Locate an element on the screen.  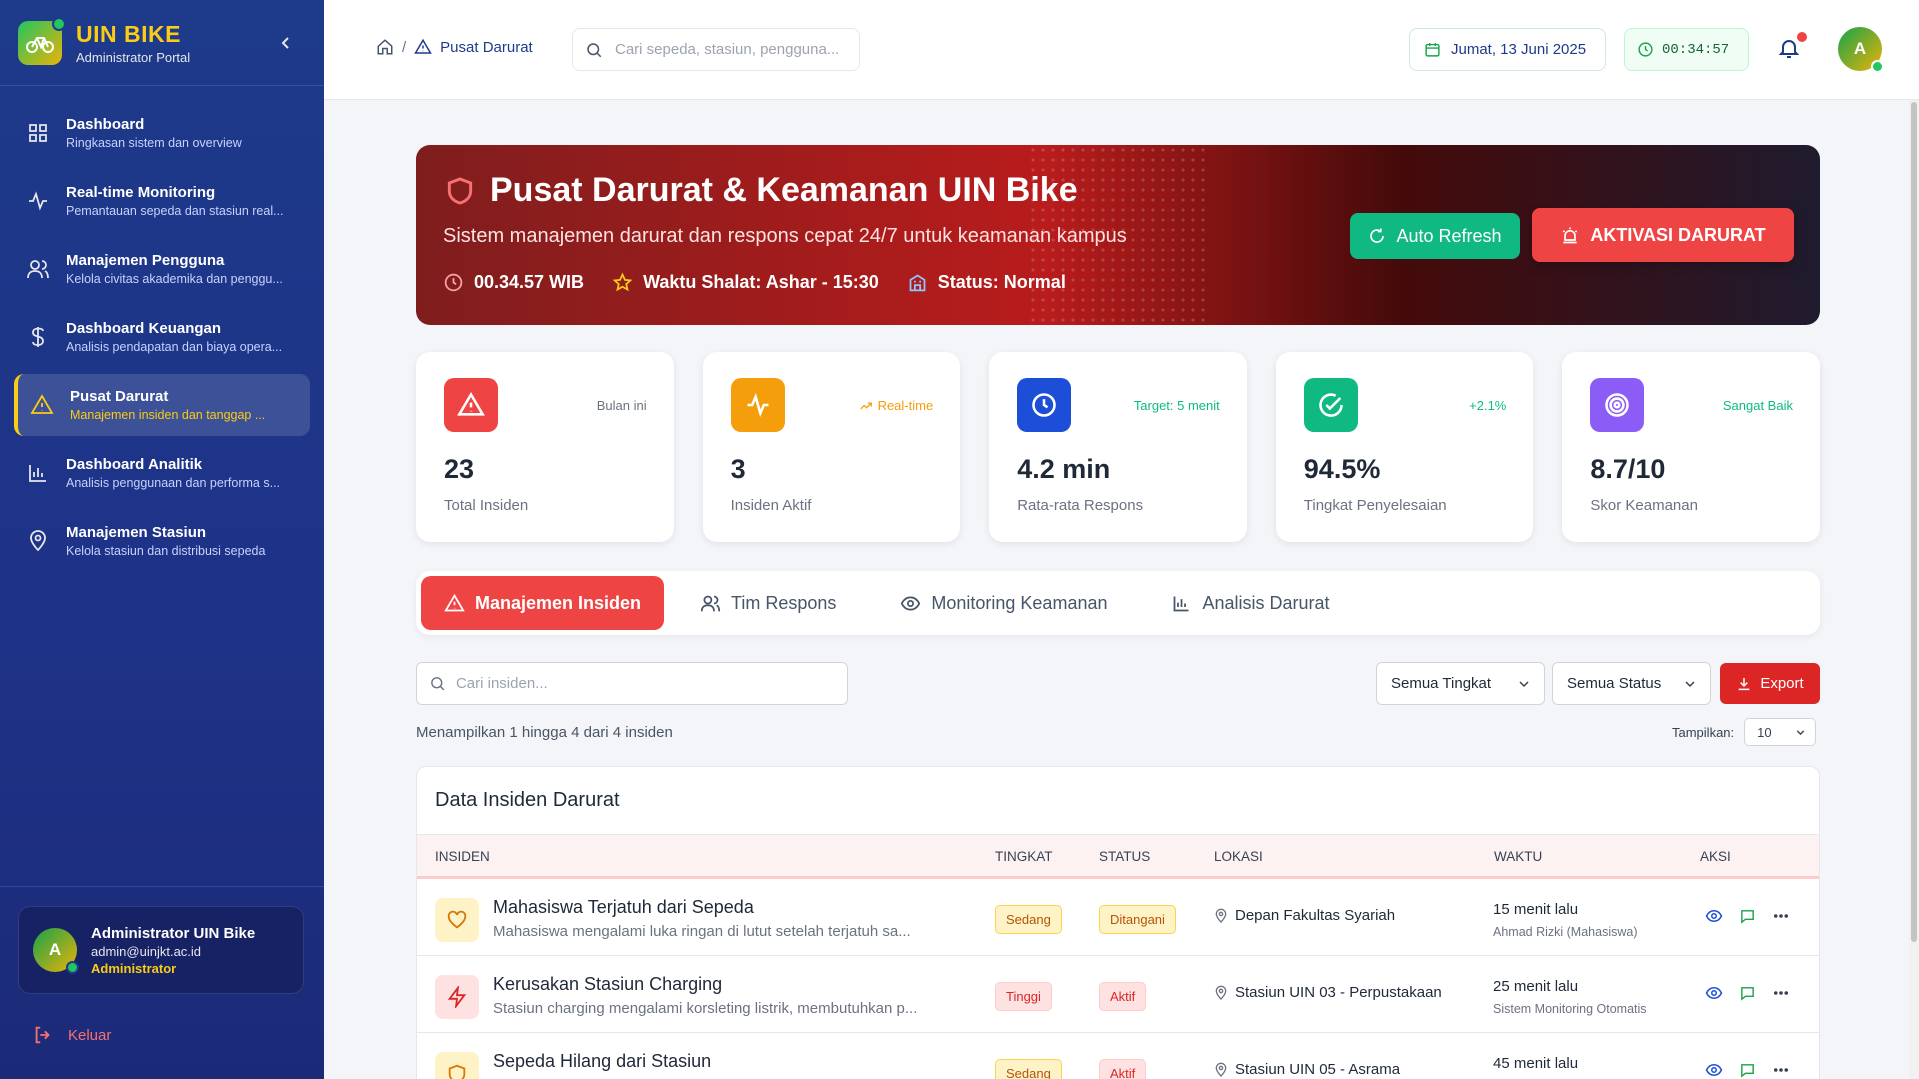
profile-avatar: A is located at coordinates (1861, 50).